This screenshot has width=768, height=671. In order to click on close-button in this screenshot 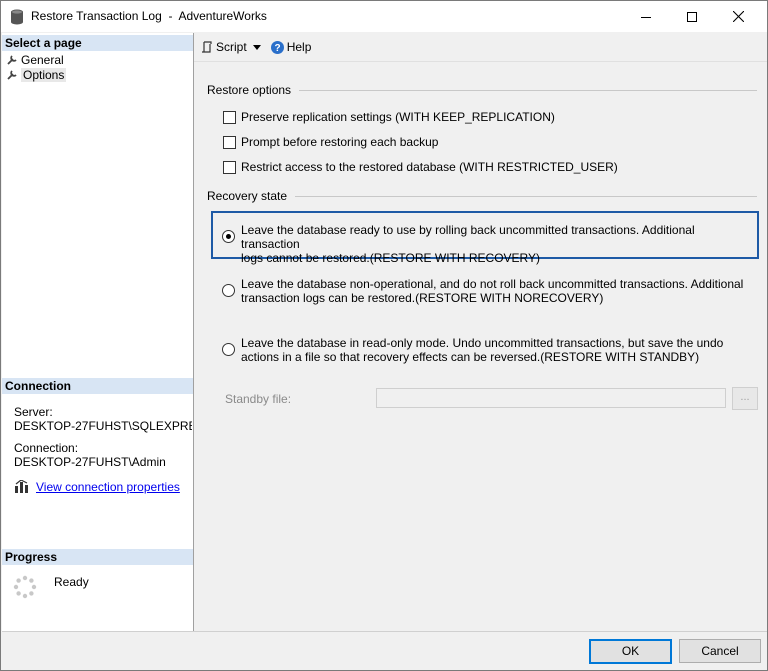, I will do `click(738, 16)`.